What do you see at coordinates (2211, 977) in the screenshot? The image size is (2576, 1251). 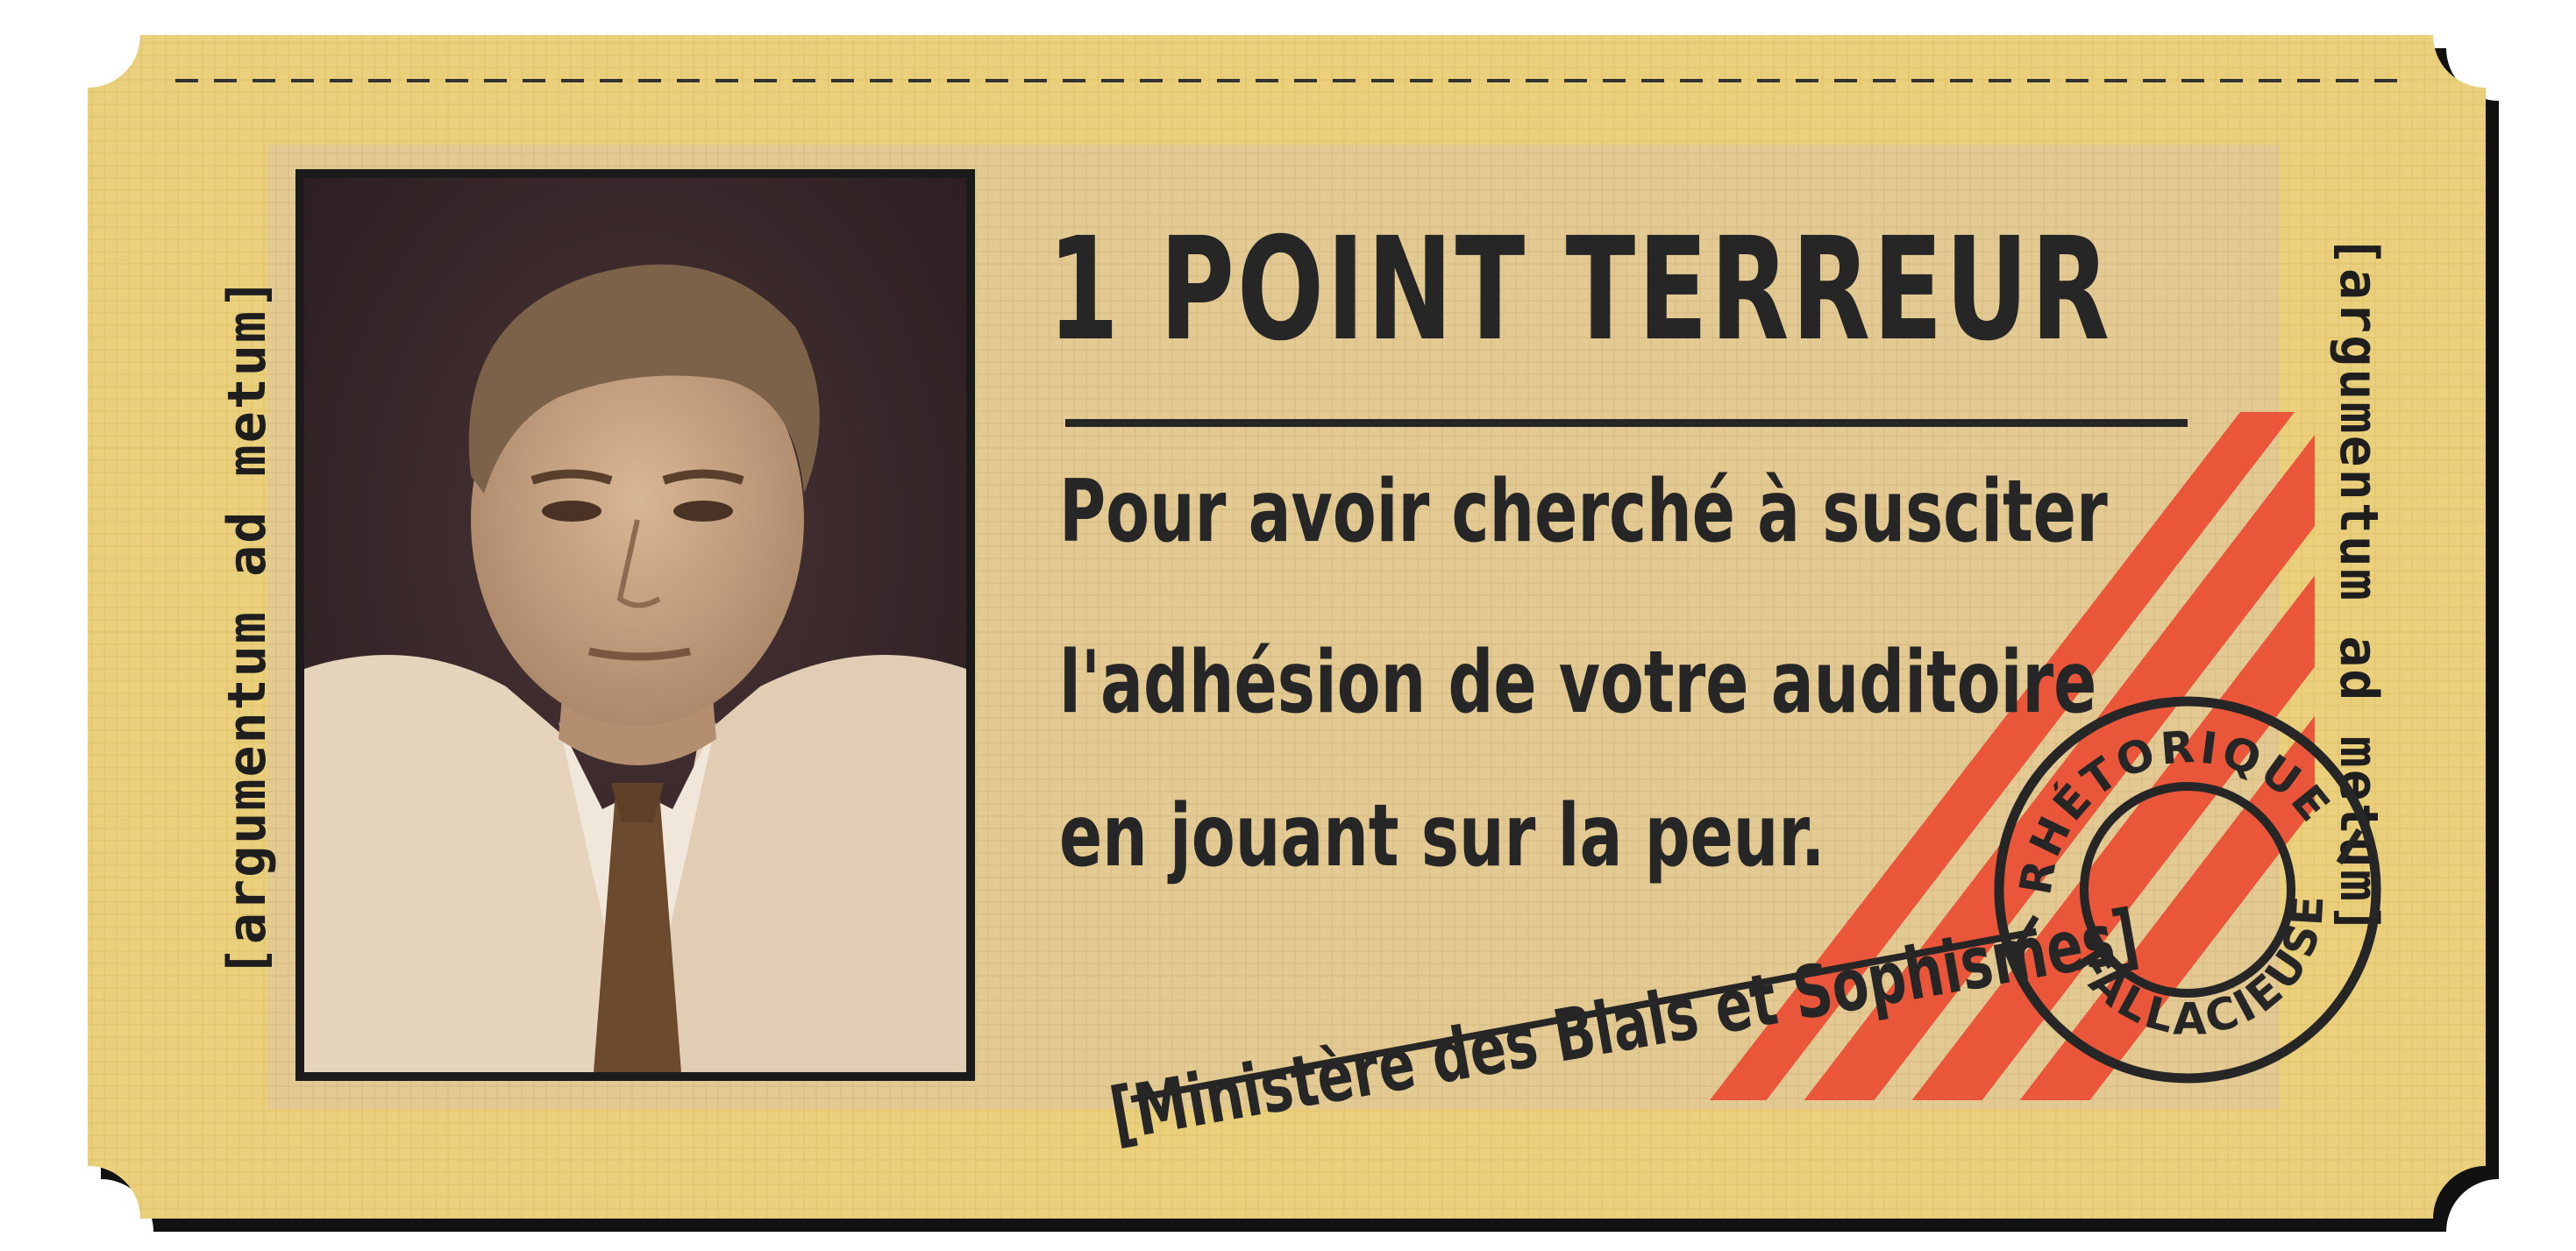 I see `stamp-bottom-text: FALLACIEUSE` at bounding box center [2211, 977].